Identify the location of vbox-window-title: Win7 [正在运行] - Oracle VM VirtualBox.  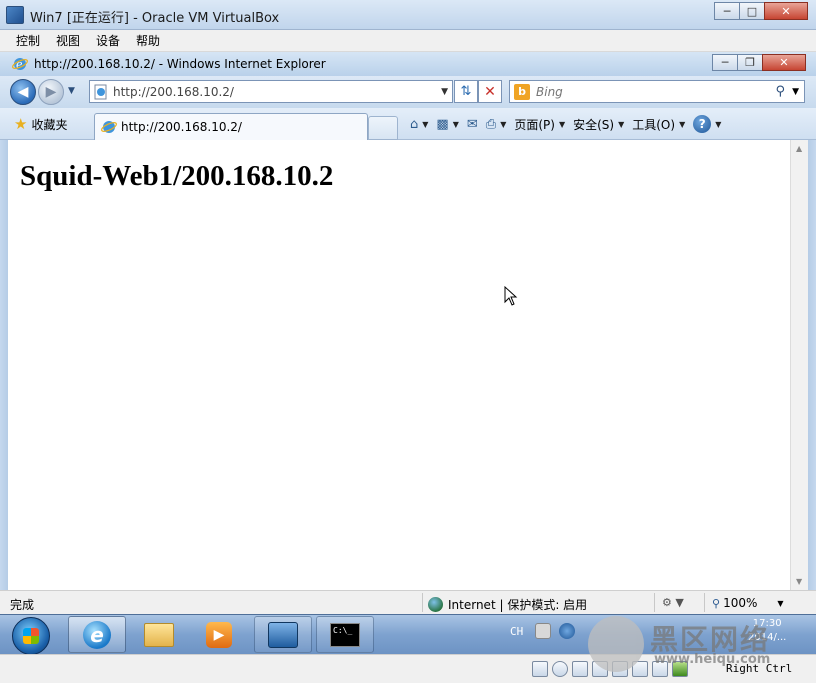
(155, 18).